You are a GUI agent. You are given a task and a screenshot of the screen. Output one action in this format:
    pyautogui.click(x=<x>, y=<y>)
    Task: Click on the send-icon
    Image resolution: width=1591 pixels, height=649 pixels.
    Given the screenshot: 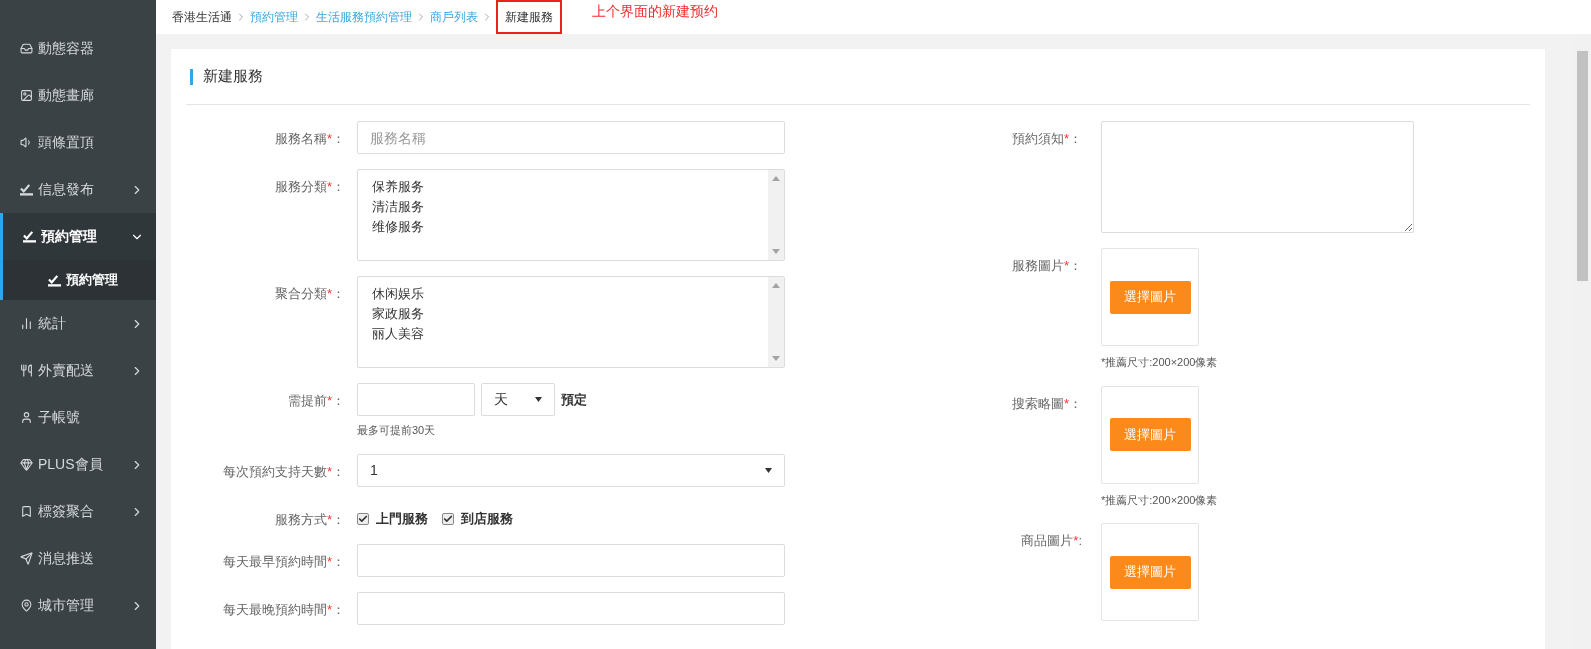 What is the action you would take?
    pyautogui.click(x=26, y=558)
    